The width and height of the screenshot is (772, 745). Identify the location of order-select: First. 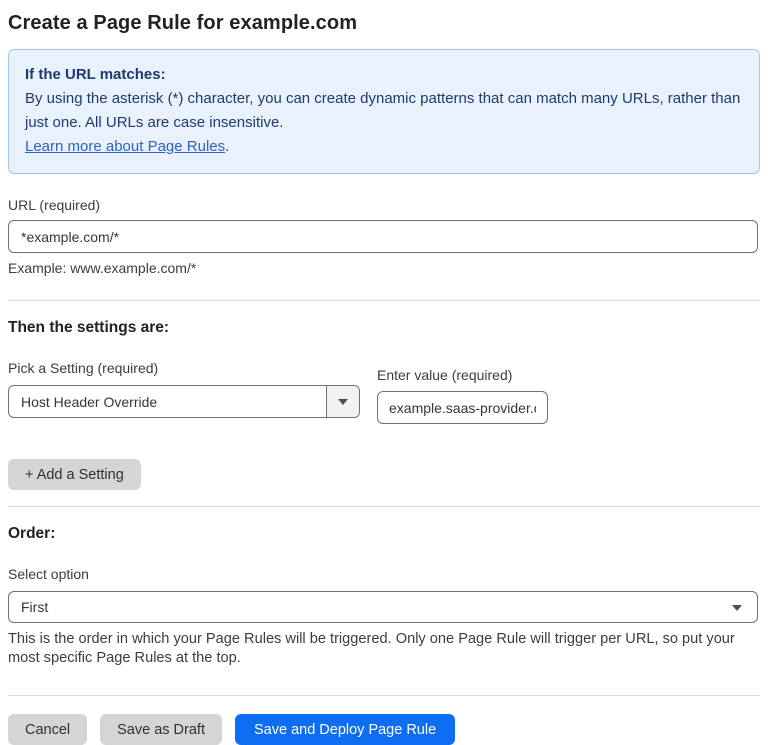
(383, 607).